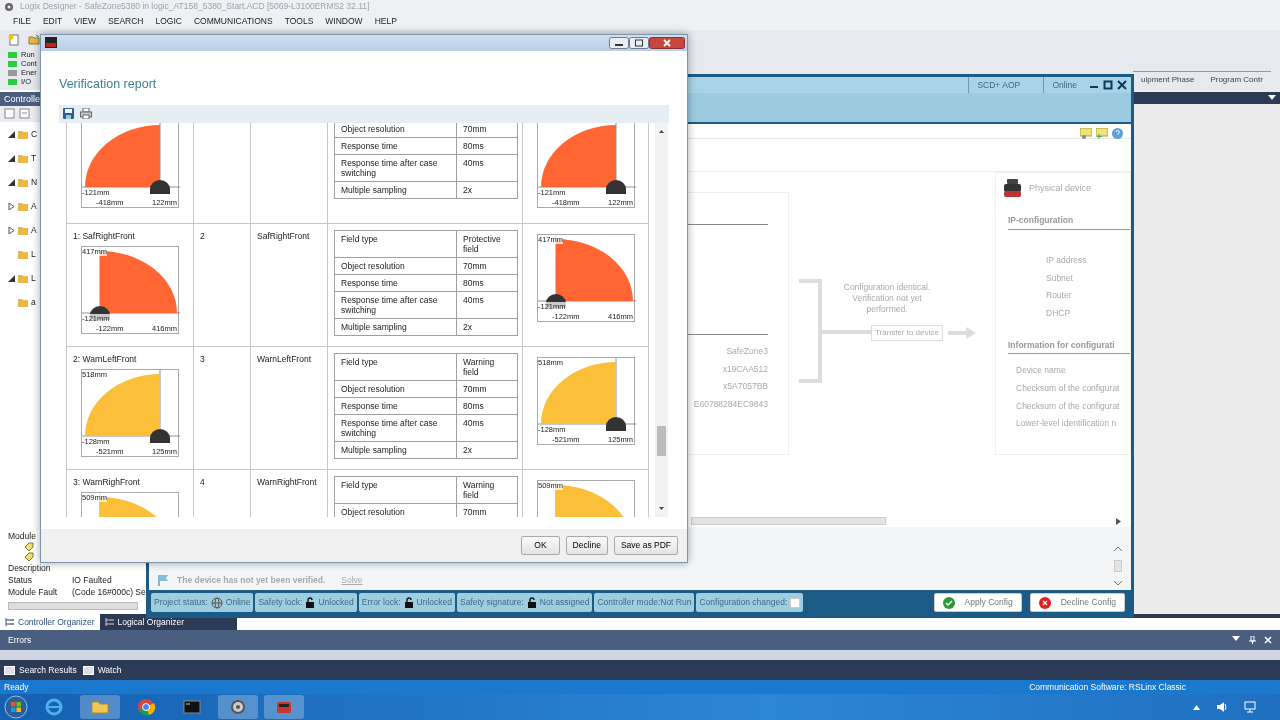  Describe the element at coordinates (745, 369) in the screenshot. I see `value-text: x19CAA512` at that location.